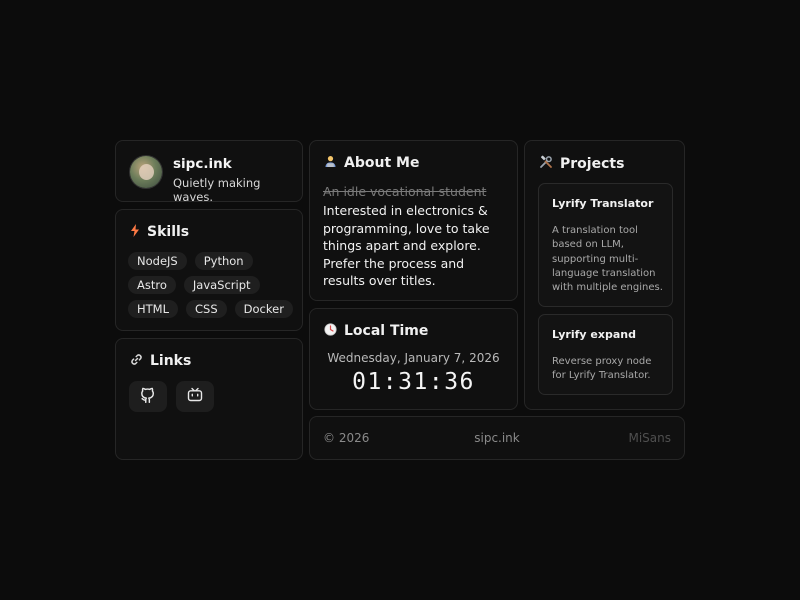  What do you see at coordinates (152, 285) in the screenshot?
I see `skill-chip: Astro` at bounding box center [152, 285].